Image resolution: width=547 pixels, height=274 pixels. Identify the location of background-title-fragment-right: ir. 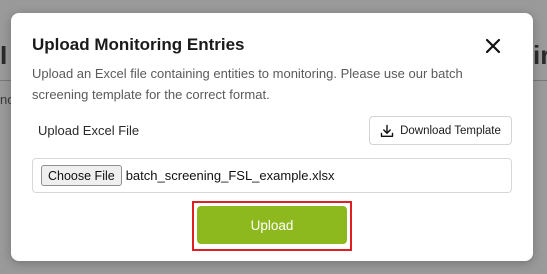
(540, 55).